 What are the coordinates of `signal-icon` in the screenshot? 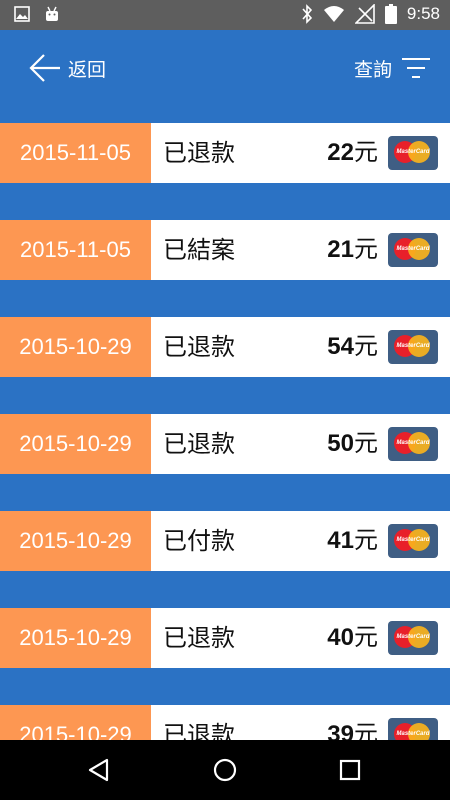 It's located at (364, 14).